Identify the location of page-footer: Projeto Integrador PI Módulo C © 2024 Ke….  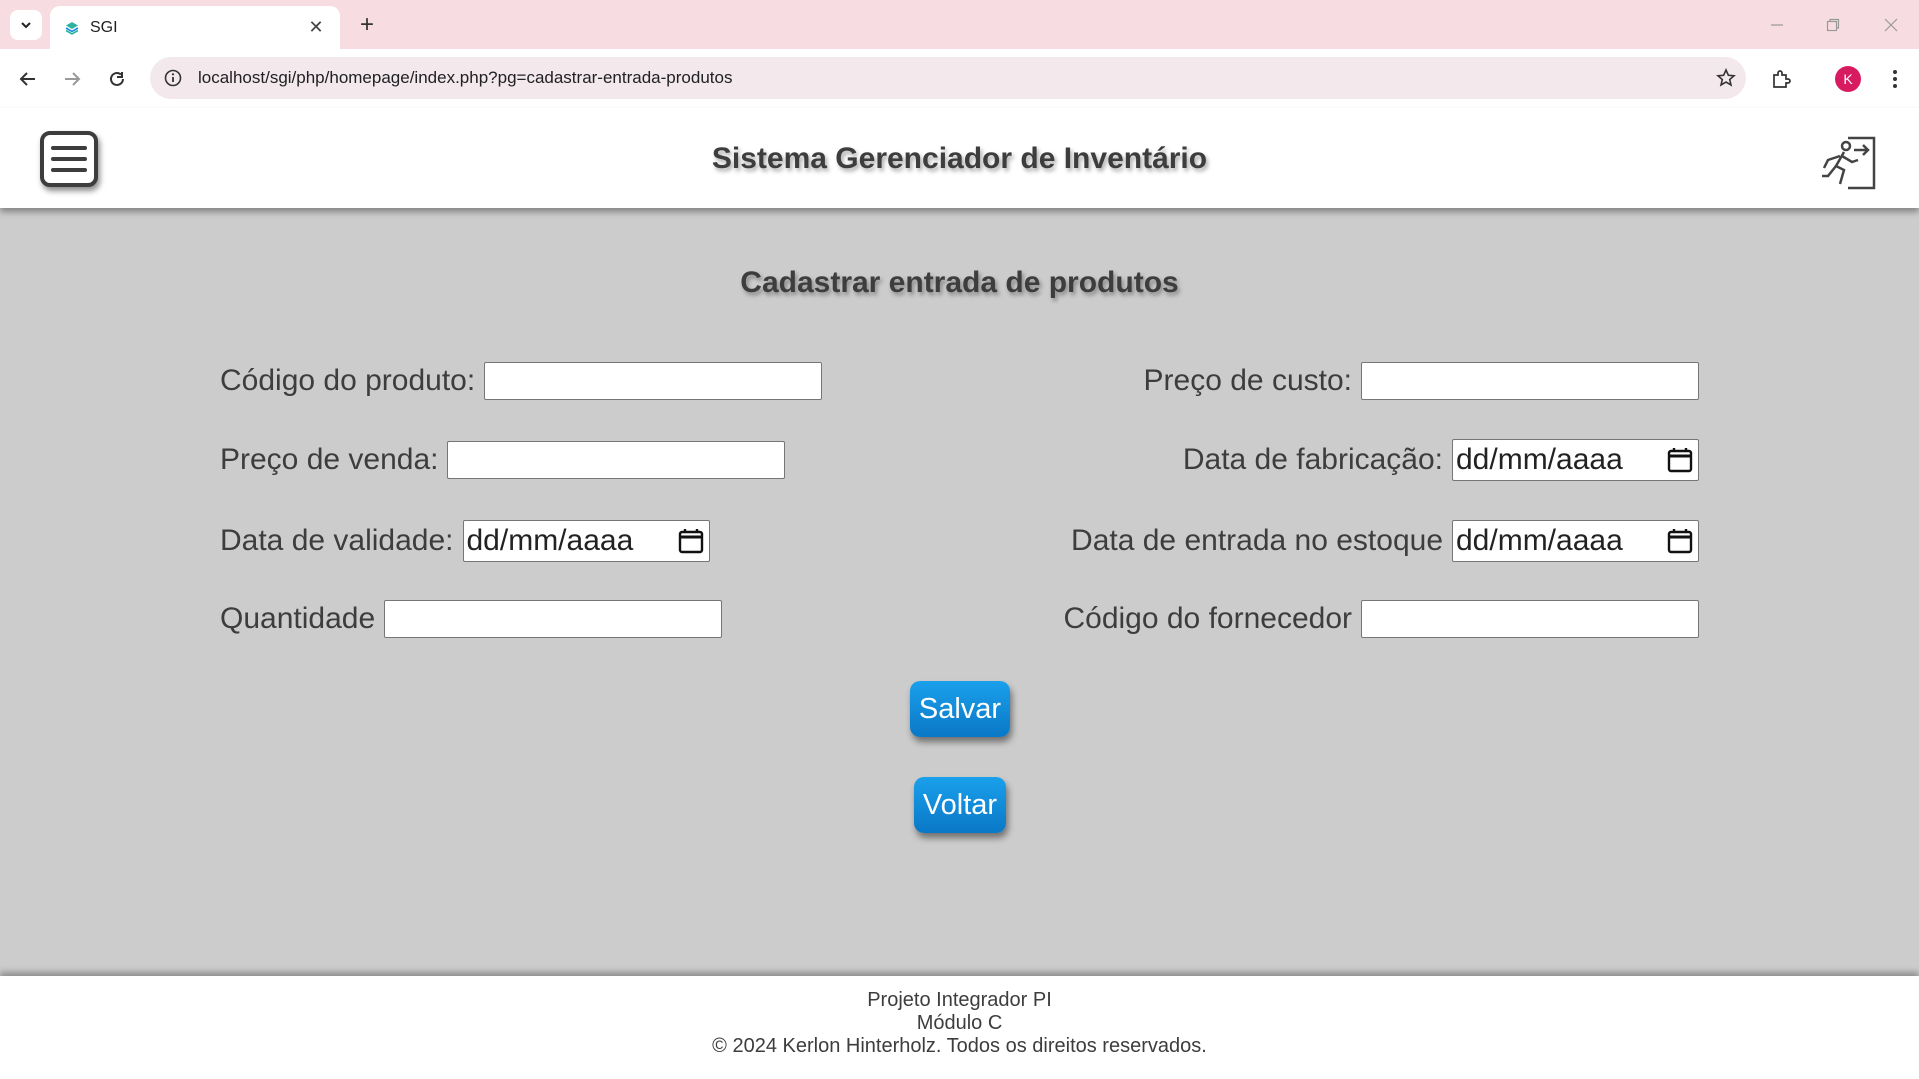
(959, 1027).